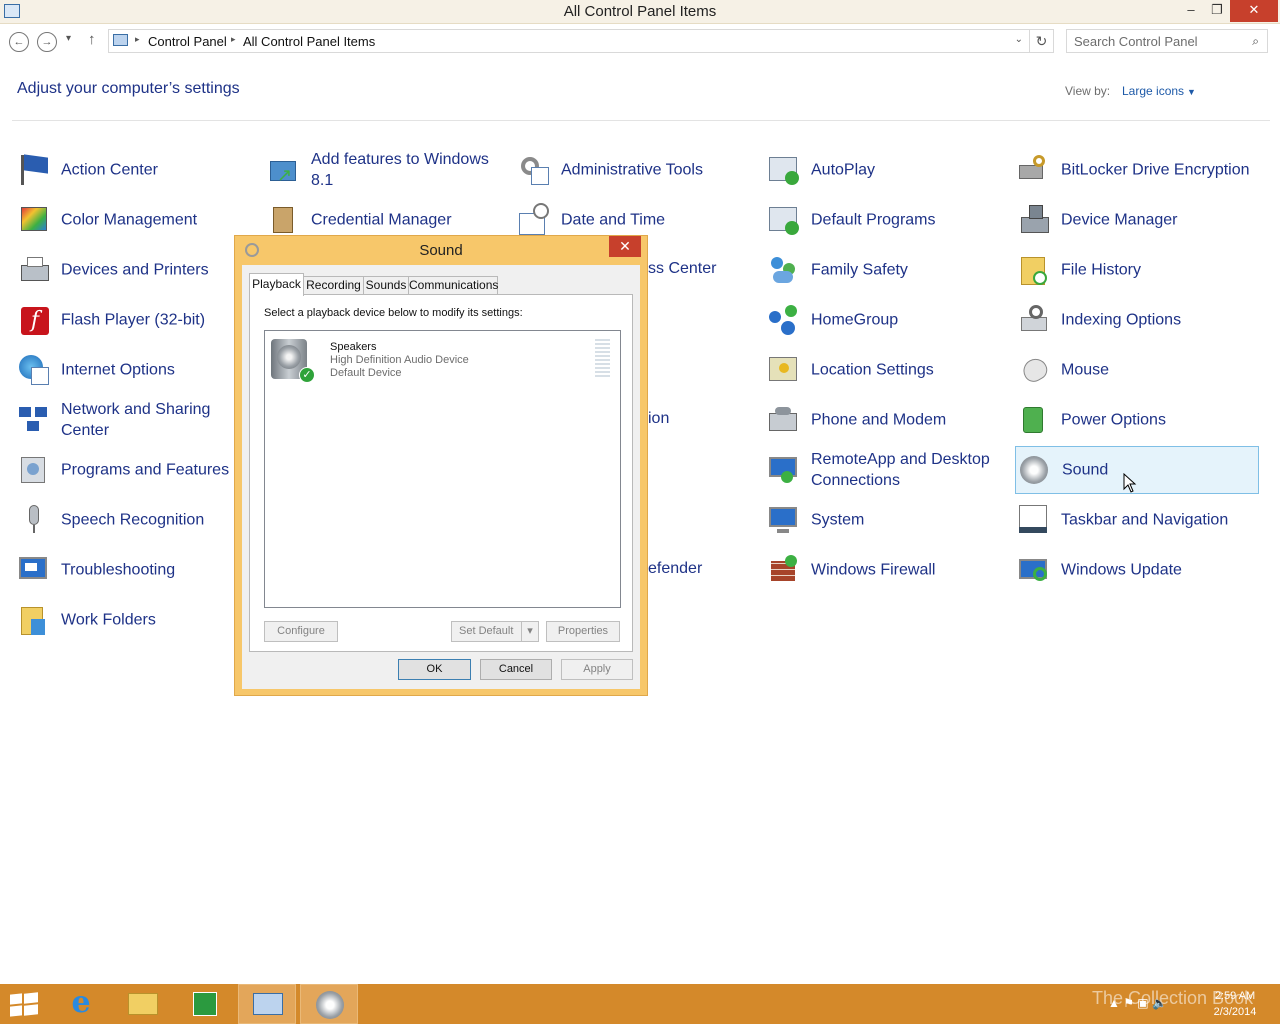  Describe the element at coordinates (333, 285) in the screenshot. I see `tab-recording: Recording` at that location.